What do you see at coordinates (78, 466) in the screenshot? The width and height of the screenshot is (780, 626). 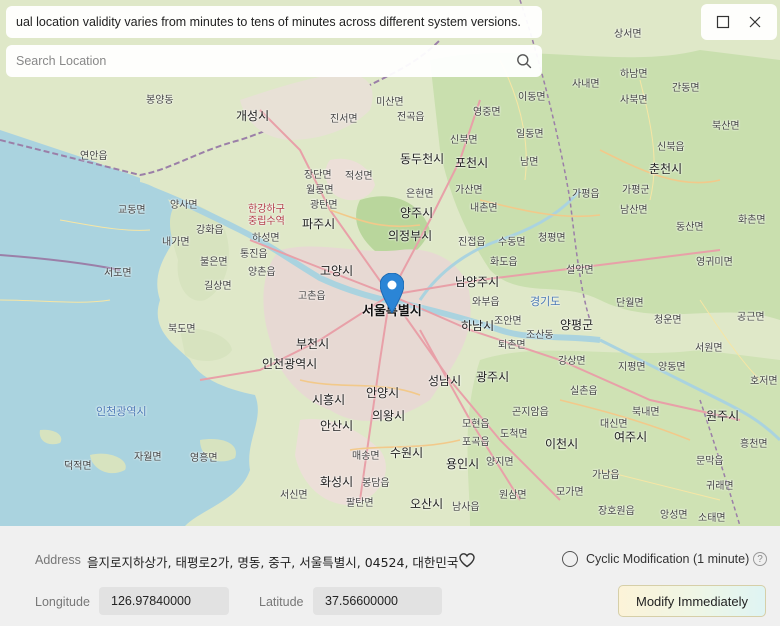 I see `label-deokjeok: 덕적면` at bounding box center [78, 466].